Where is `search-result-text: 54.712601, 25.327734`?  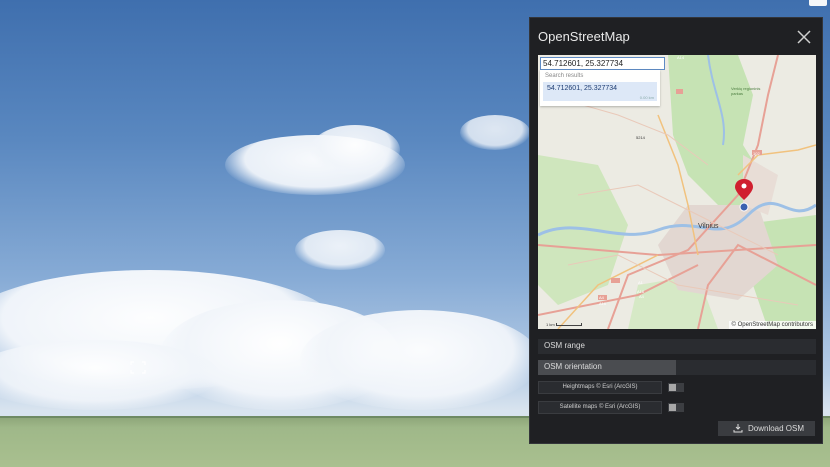
search-result-text: 54.712601, 25.327734 is located at coordinates (582, 88).